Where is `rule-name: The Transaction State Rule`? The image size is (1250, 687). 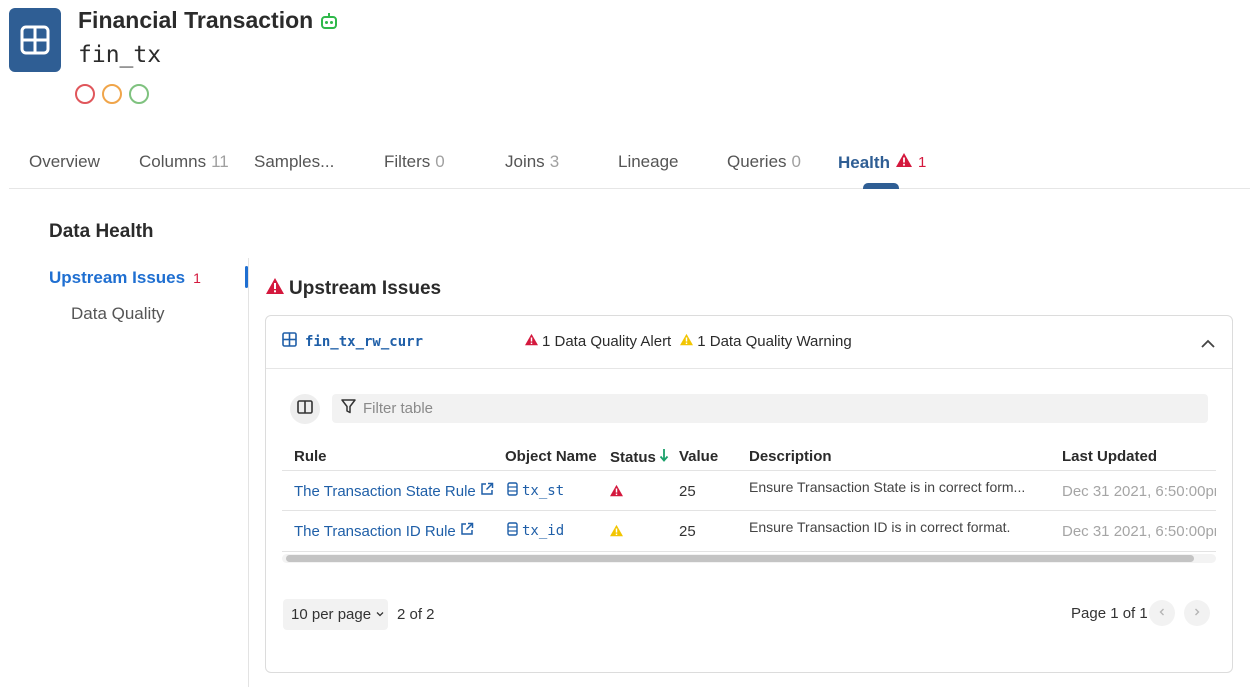 rule-name: The Transaction State Rule is located at coordinates (385, 491).